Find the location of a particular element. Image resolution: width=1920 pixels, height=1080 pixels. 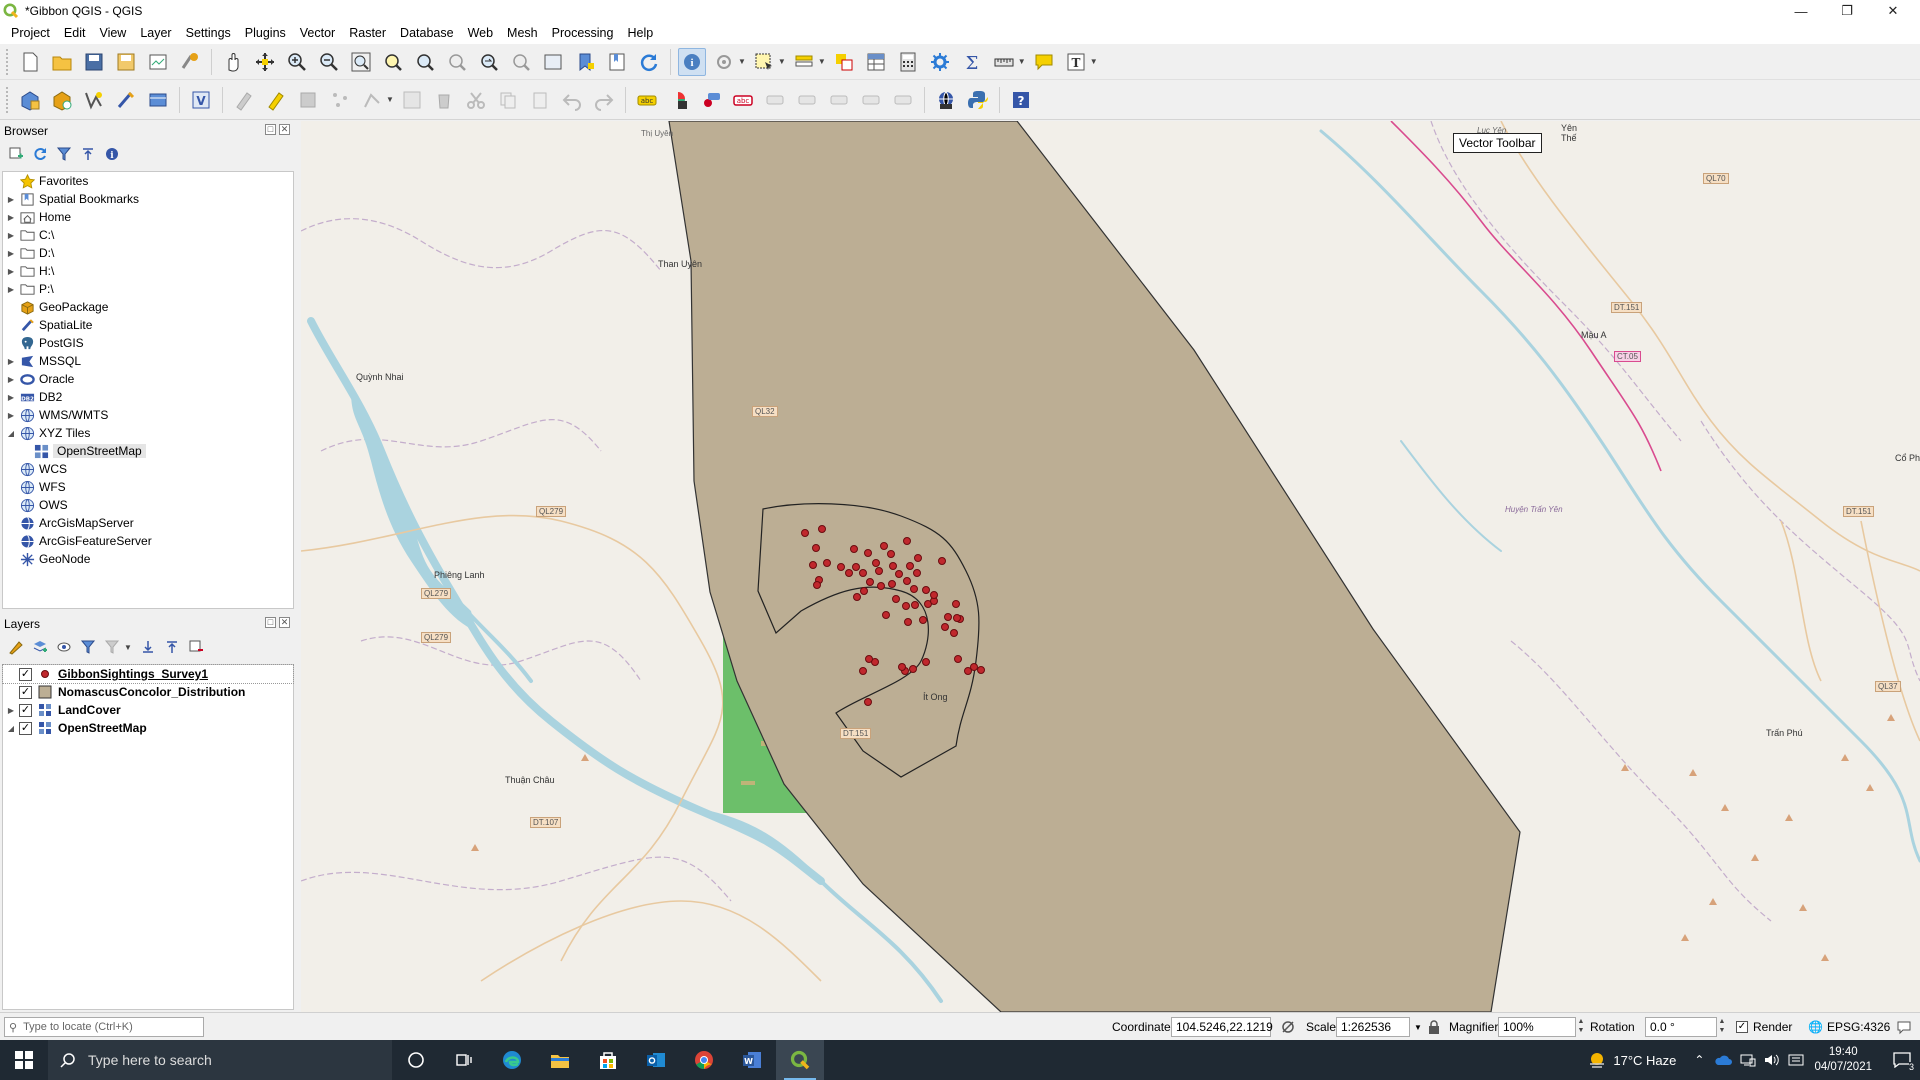

rotation-spinner: ▲ ▼ is located at coordinates (1722, 1027).